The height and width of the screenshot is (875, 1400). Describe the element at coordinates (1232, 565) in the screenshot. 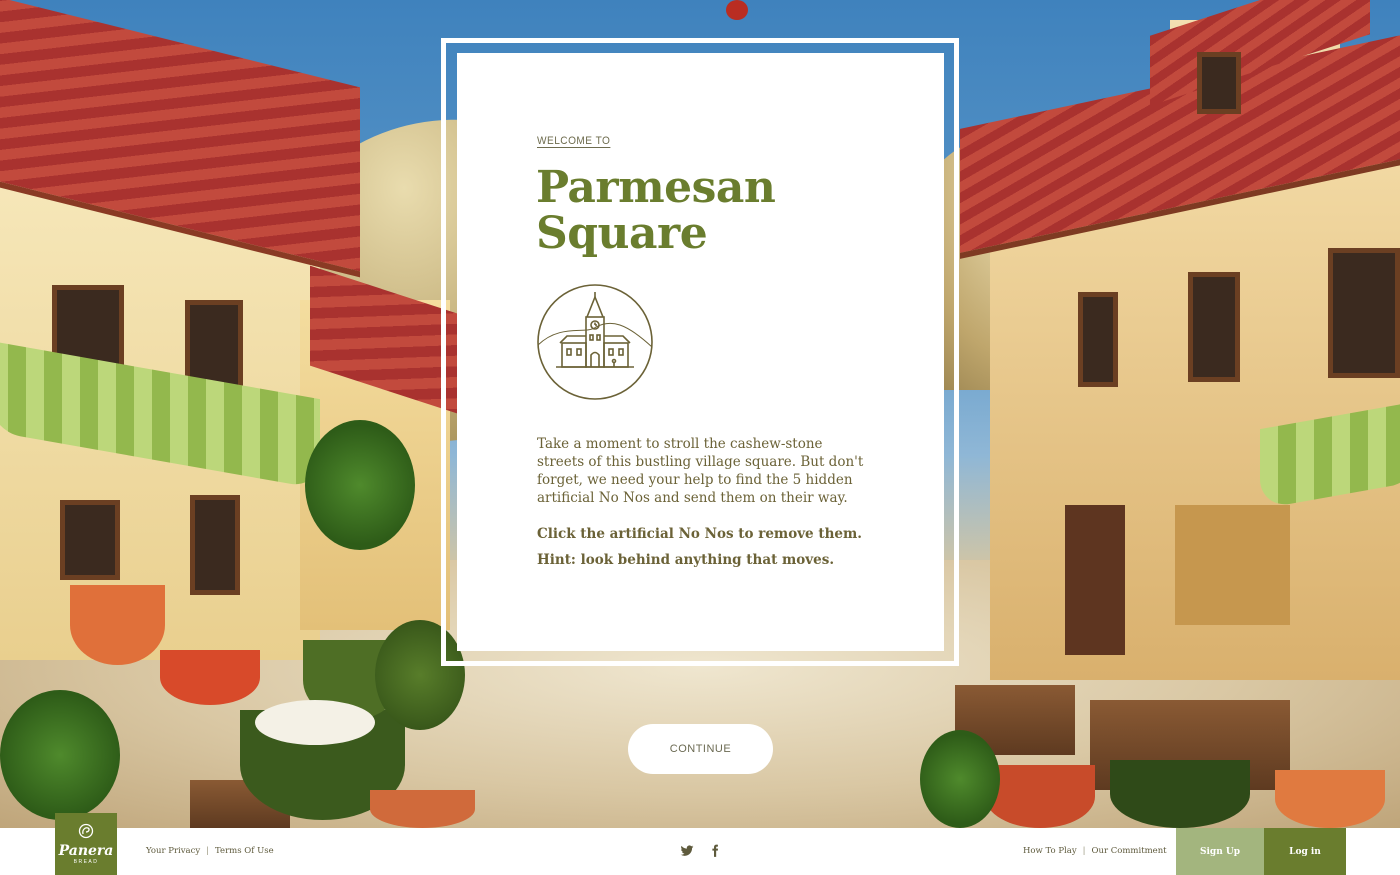

I see `bakery-shelf` at that location.